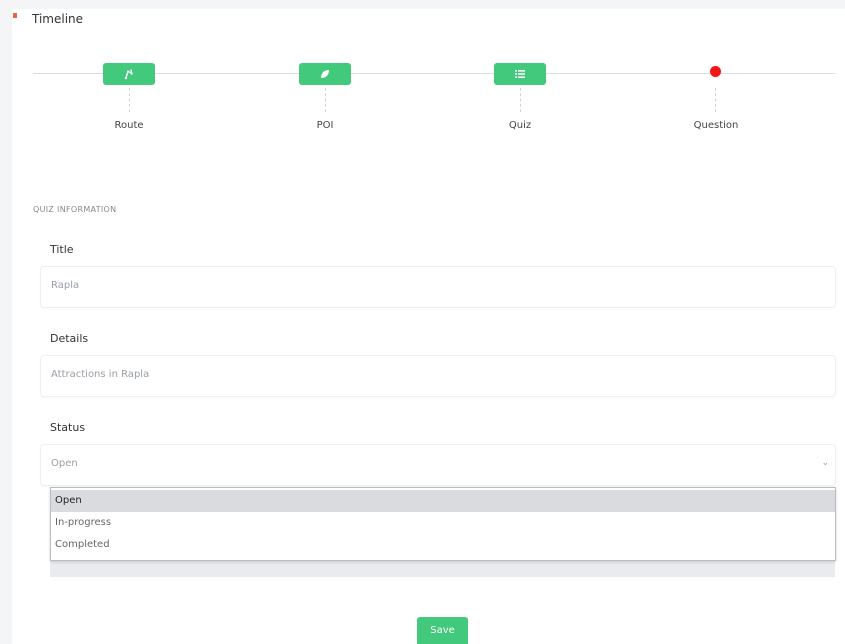  What do you see at coordinates (68, 427) in the screenshot?
I see `status-label: Status` at bounding box center [68, 427].